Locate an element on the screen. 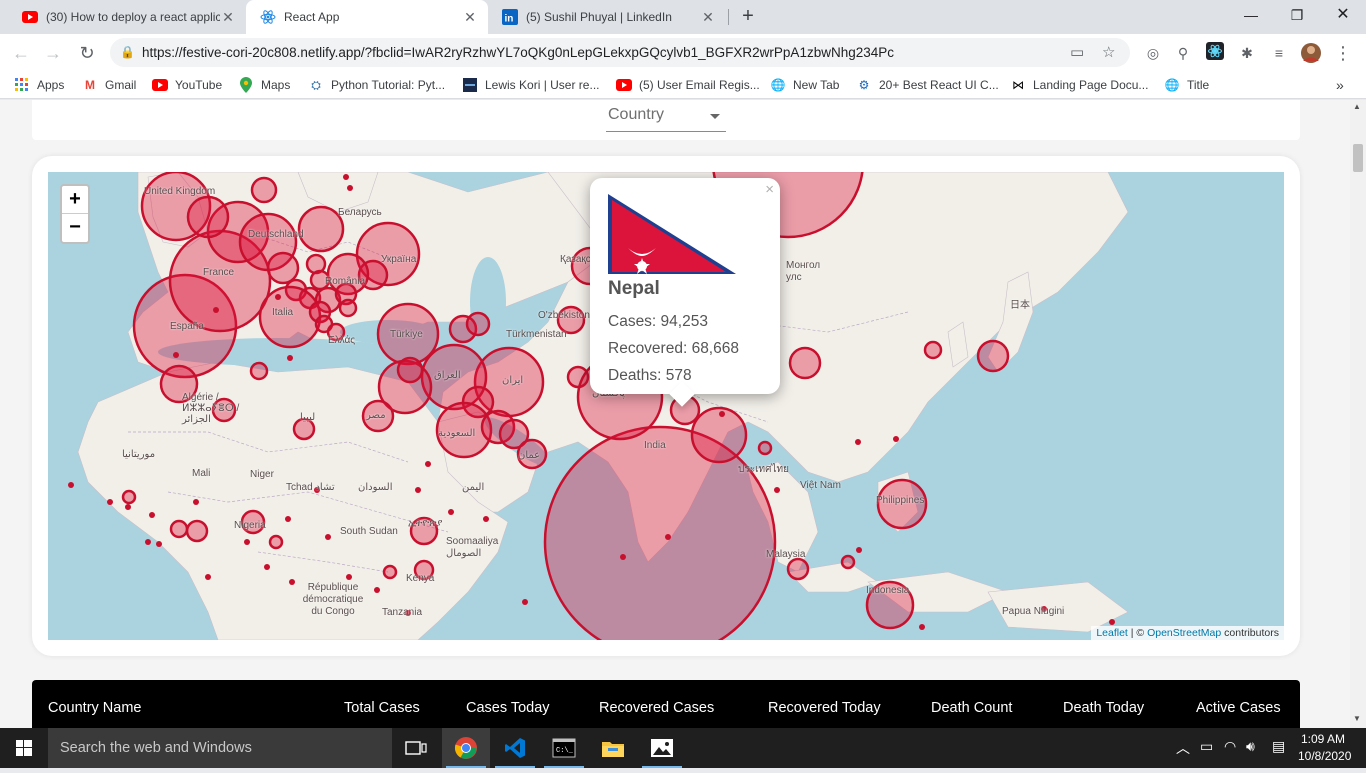 This screenshot has height=773, width=1366. globe-icon: 🌐 is located at coordinates (778, 85).